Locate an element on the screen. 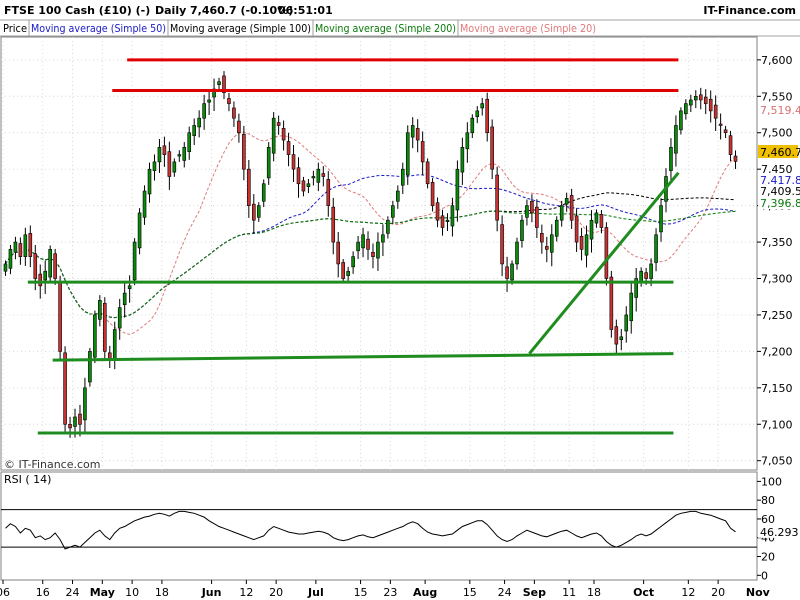 This screenshot has width=800, height=600. legend-item: Moving average (Simple 200) is located at coordinates (385, 28).